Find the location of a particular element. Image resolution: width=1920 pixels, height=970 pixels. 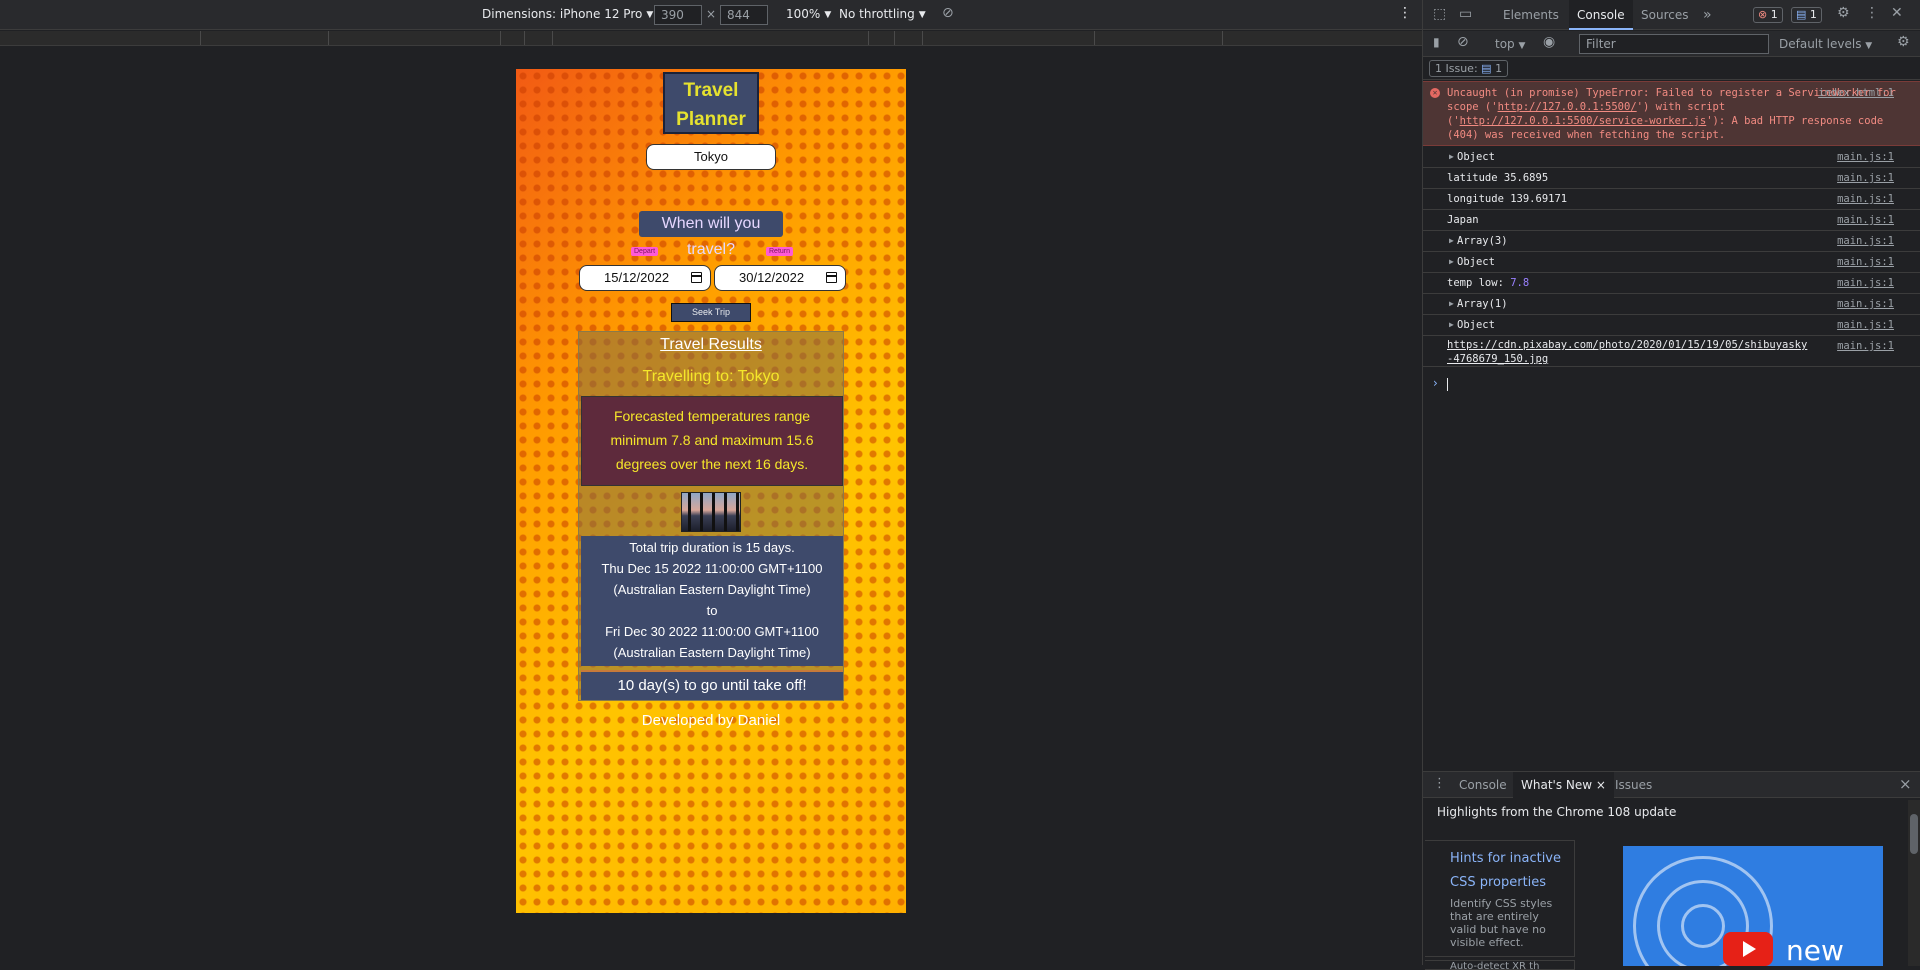

console-settings-gear-icon: ⚙ is located at coordinates (1903, 42).